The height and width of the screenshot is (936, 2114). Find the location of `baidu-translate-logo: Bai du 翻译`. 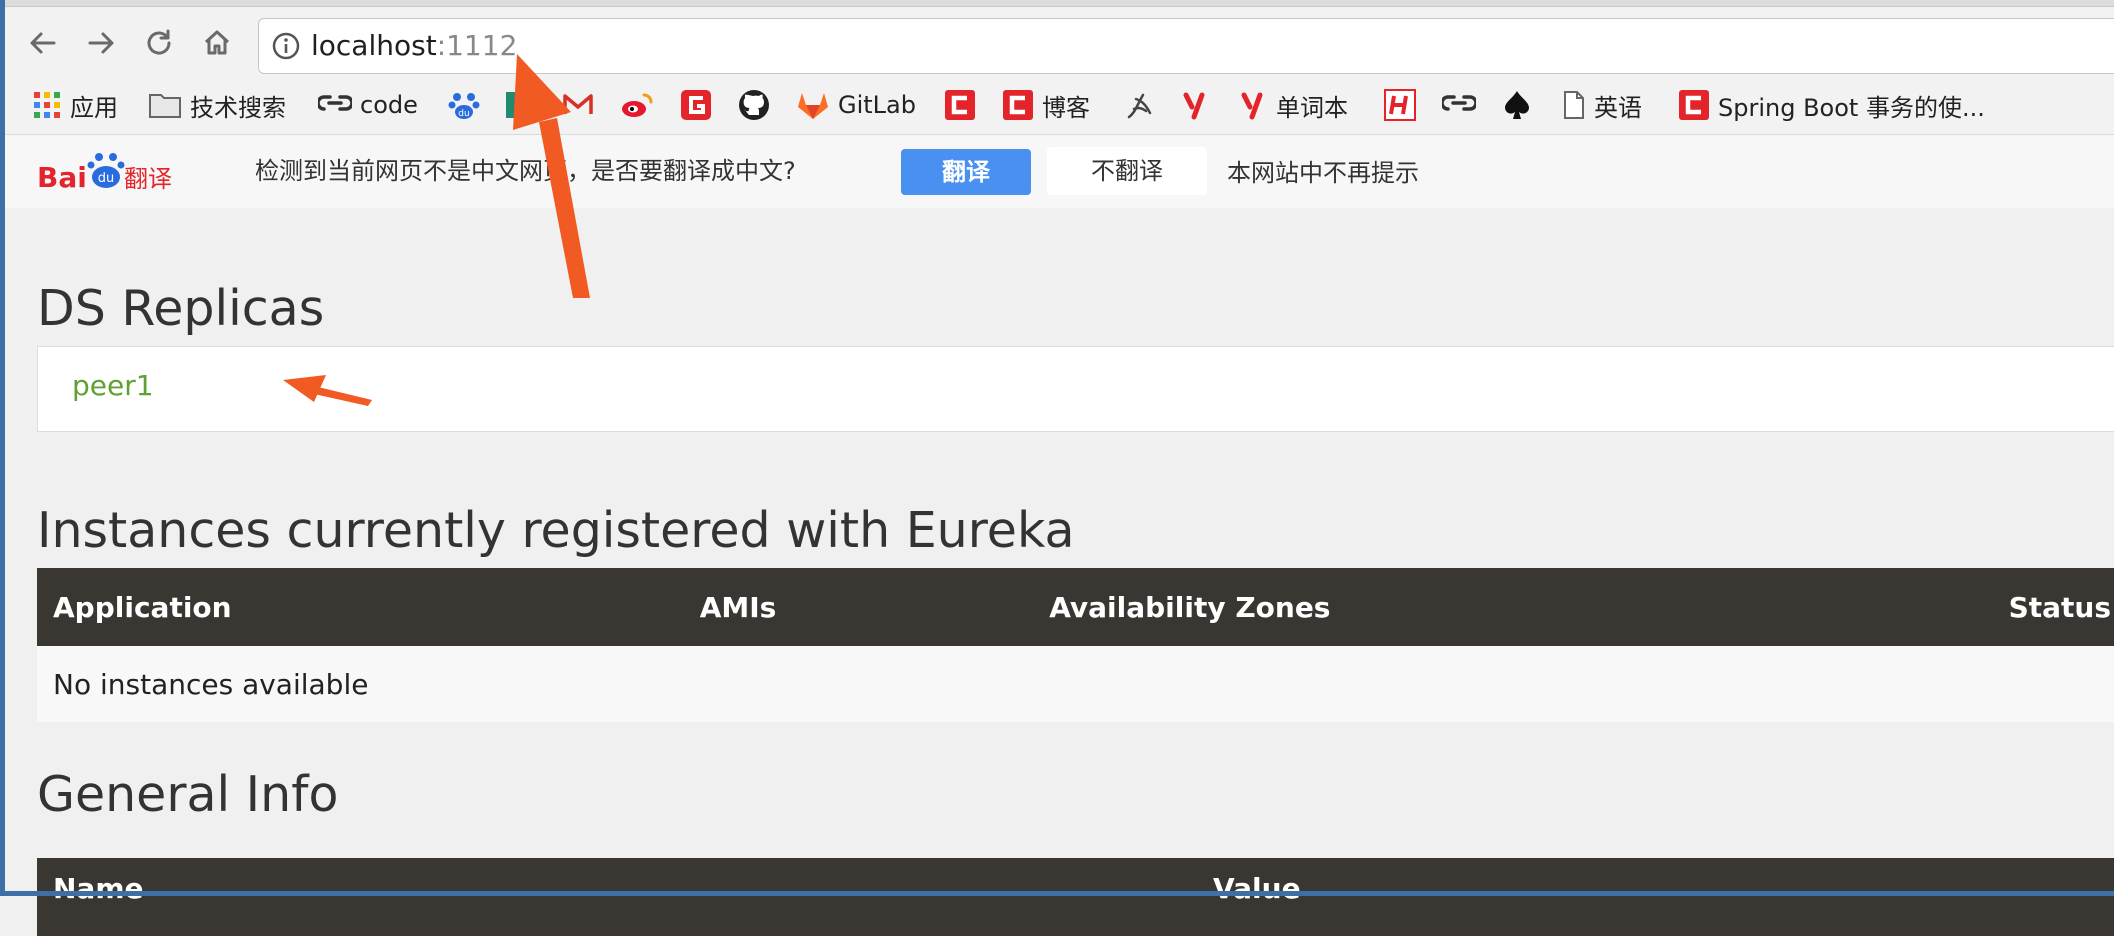

baidu-translate-logo: Bai du 翻译 is located at coordinates (104, 173).